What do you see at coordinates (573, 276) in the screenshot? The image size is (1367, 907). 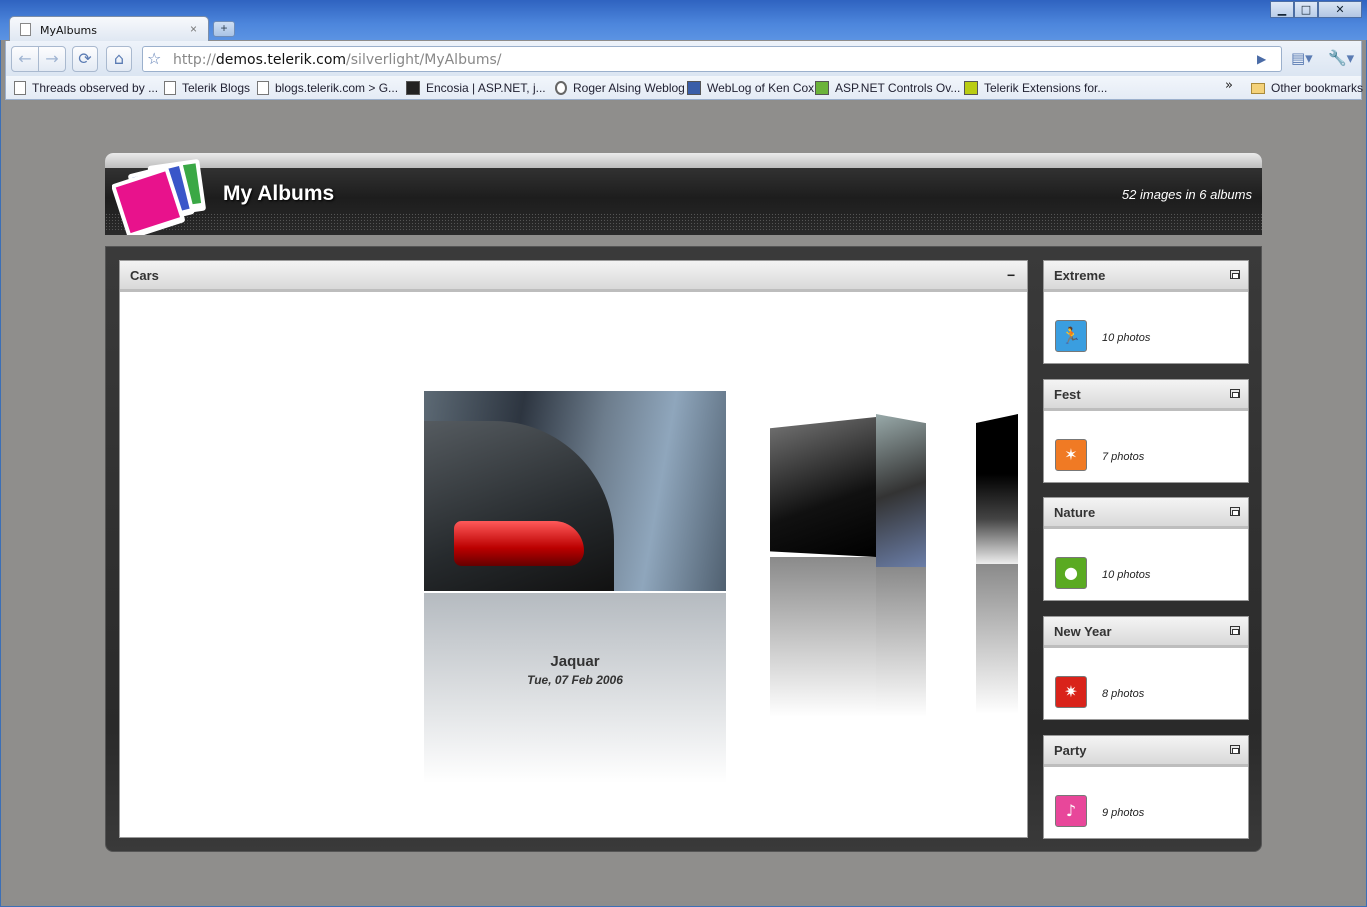 I see `album-header-cars: Cars −` at bounding box center [573, 276].